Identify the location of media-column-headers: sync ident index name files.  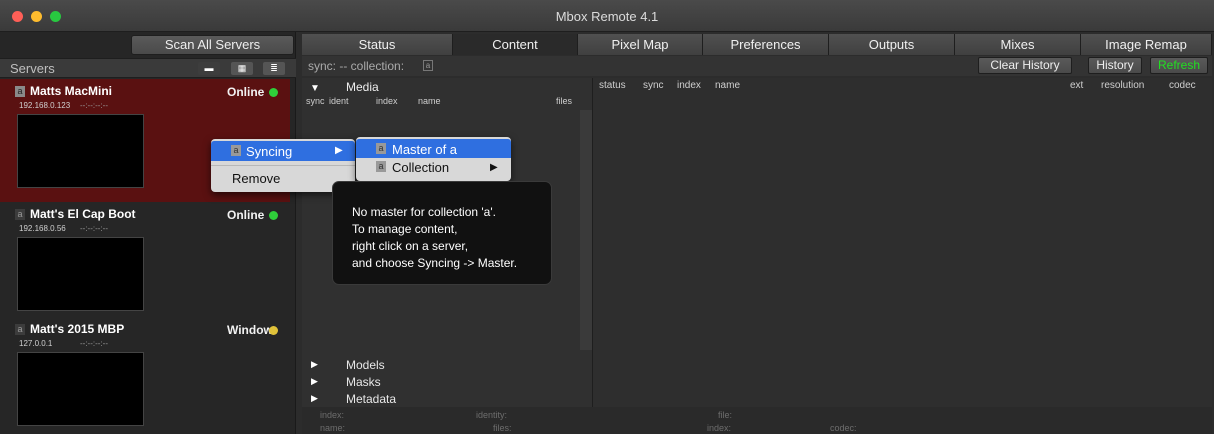
(447, 101).